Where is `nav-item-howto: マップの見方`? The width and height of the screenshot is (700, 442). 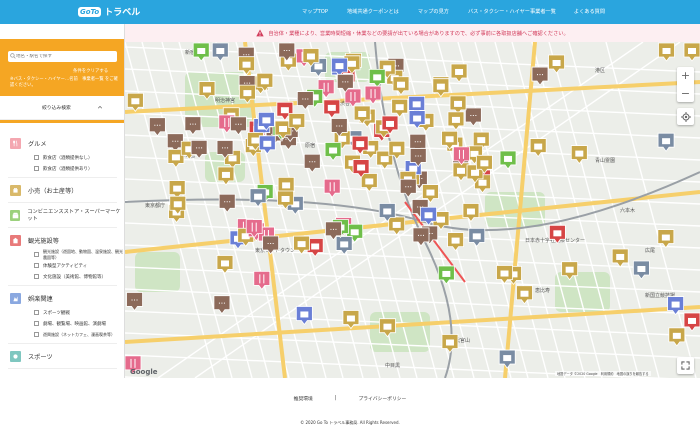 nav-item-howto: マップの見方 is located at coordinates (433, 11).